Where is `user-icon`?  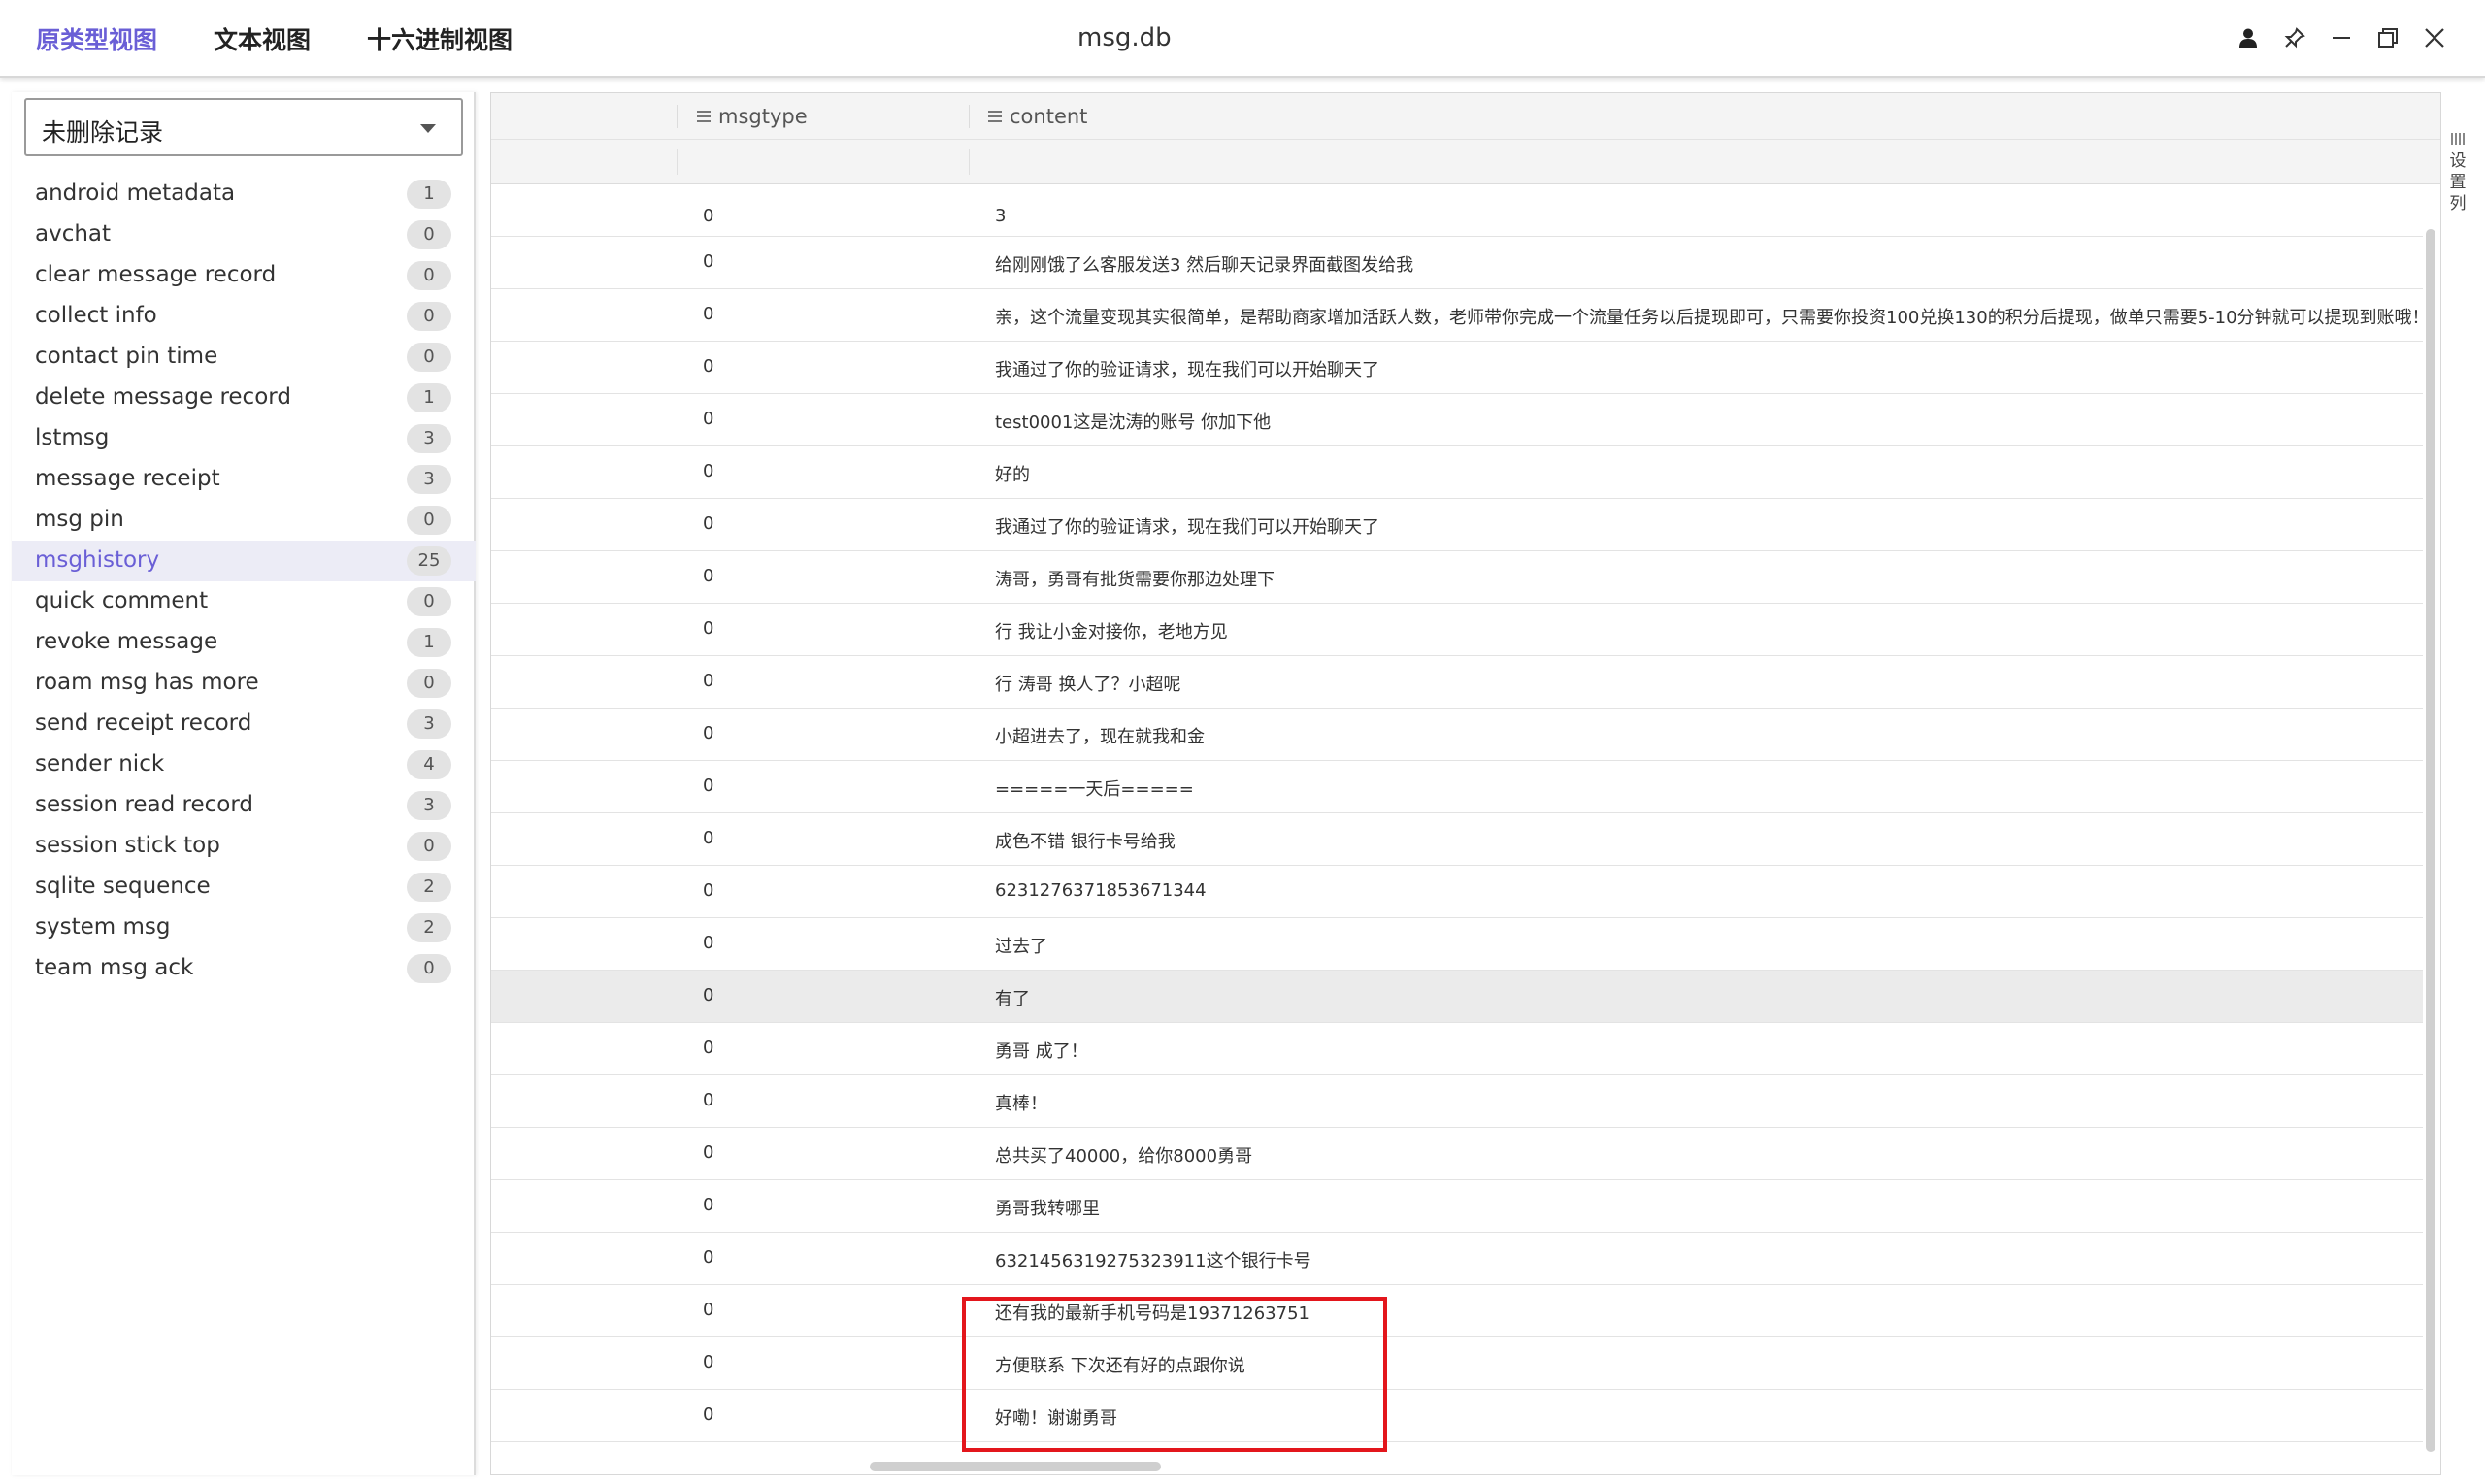
user-icon is located at coordinates (2249, 37).